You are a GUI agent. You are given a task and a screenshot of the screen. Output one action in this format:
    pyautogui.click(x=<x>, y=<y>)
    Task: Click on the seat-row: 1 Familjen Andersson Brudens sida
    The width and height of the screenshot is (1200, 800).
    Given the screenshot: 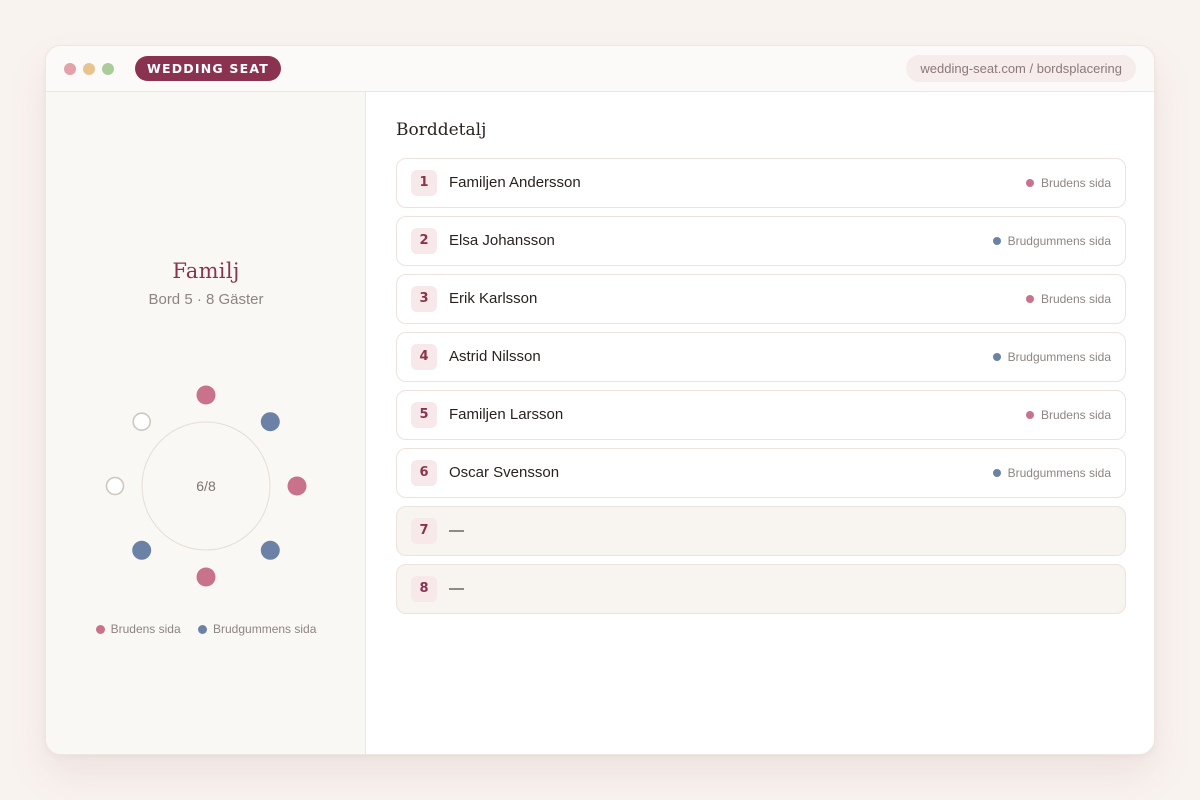 What is the action you would take?
    pyautogui.click(x=761, y=183)
    